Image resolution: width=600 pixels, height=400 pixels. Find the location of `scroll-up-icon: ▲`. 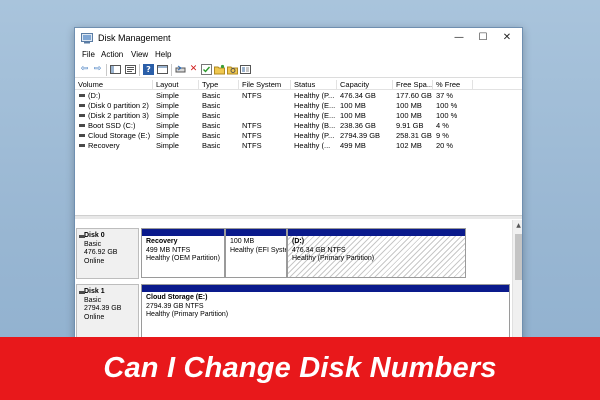

scroll-up-icon: ▲ is located at coordinates (517, 225).